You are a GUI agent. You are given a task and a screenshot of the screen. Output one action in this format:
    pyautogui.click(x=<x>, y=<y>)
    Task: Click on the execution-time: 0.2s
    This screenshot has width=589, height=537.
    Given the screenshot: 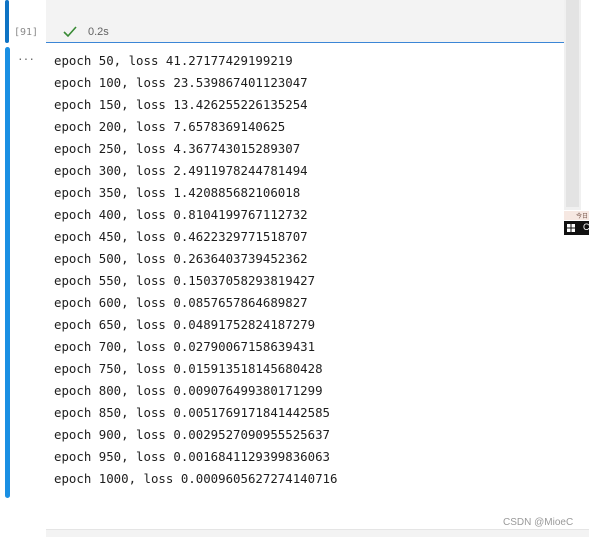 What is the action you would take?
    pyautogui.click(x=98, y=32)
    